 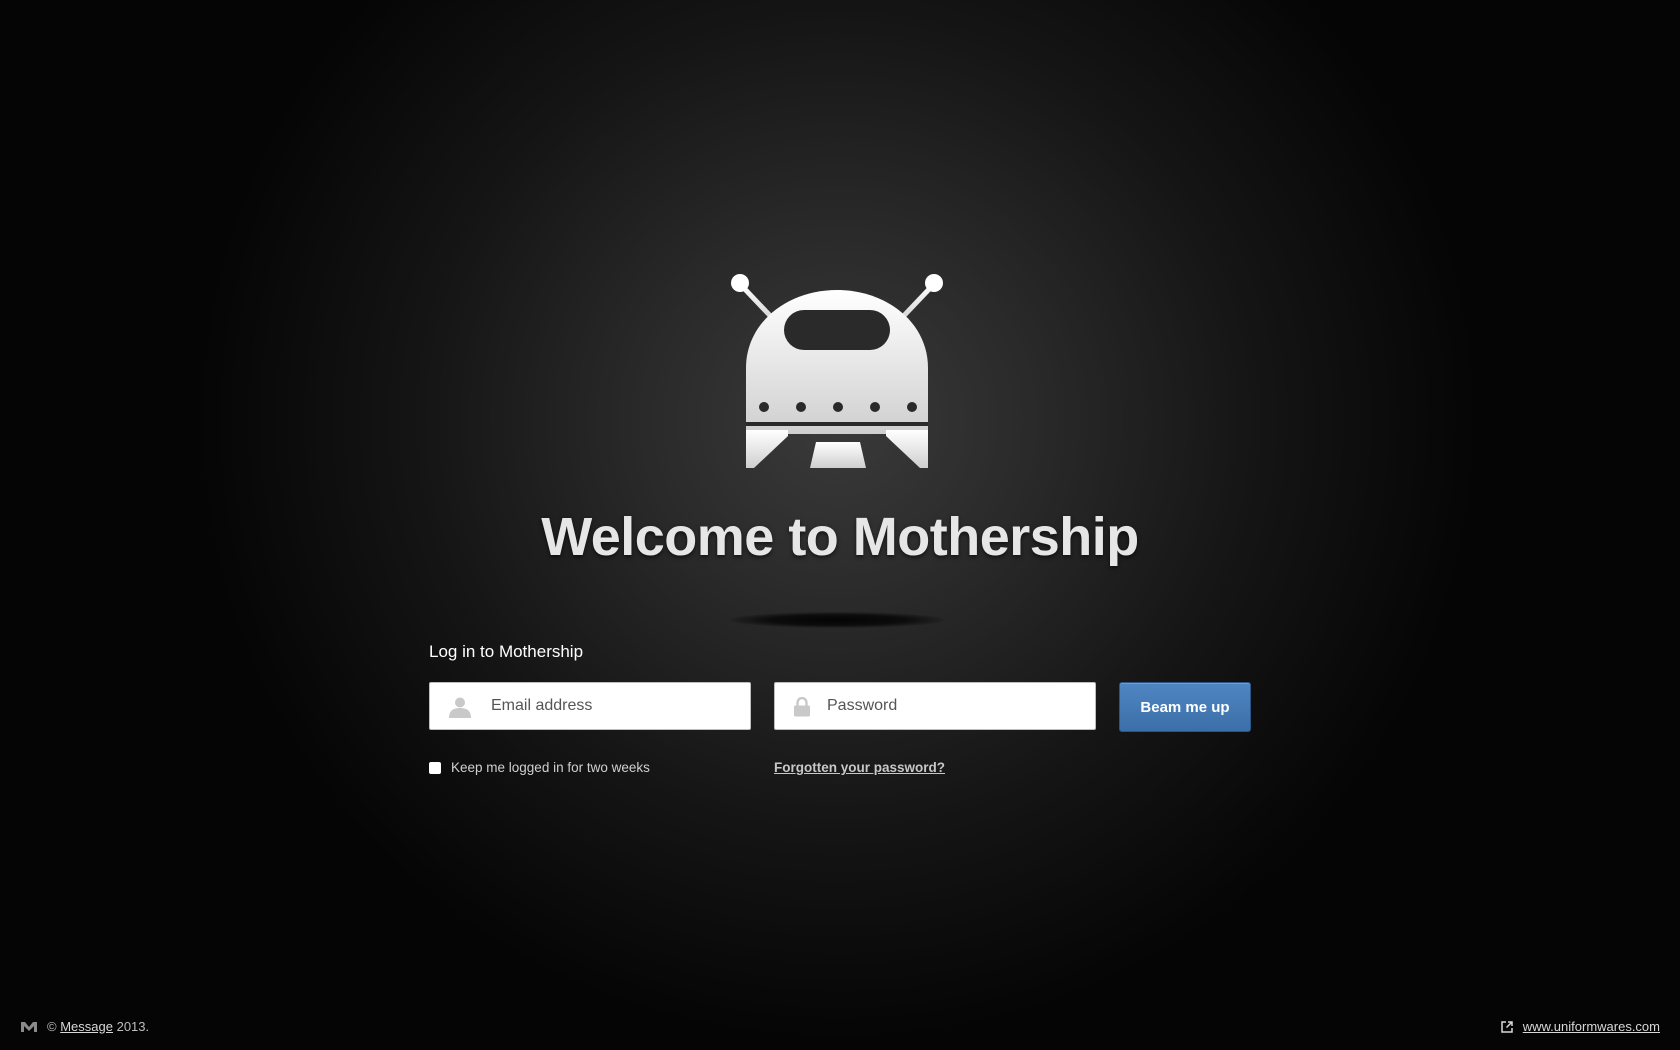 I want to click on footer-copyright: © Message 2013., so click(x=84, y=1026).